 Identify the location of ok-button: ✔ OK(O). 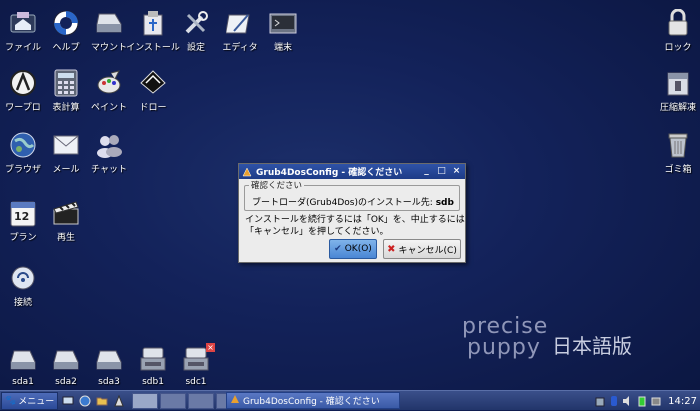
(353, 249).